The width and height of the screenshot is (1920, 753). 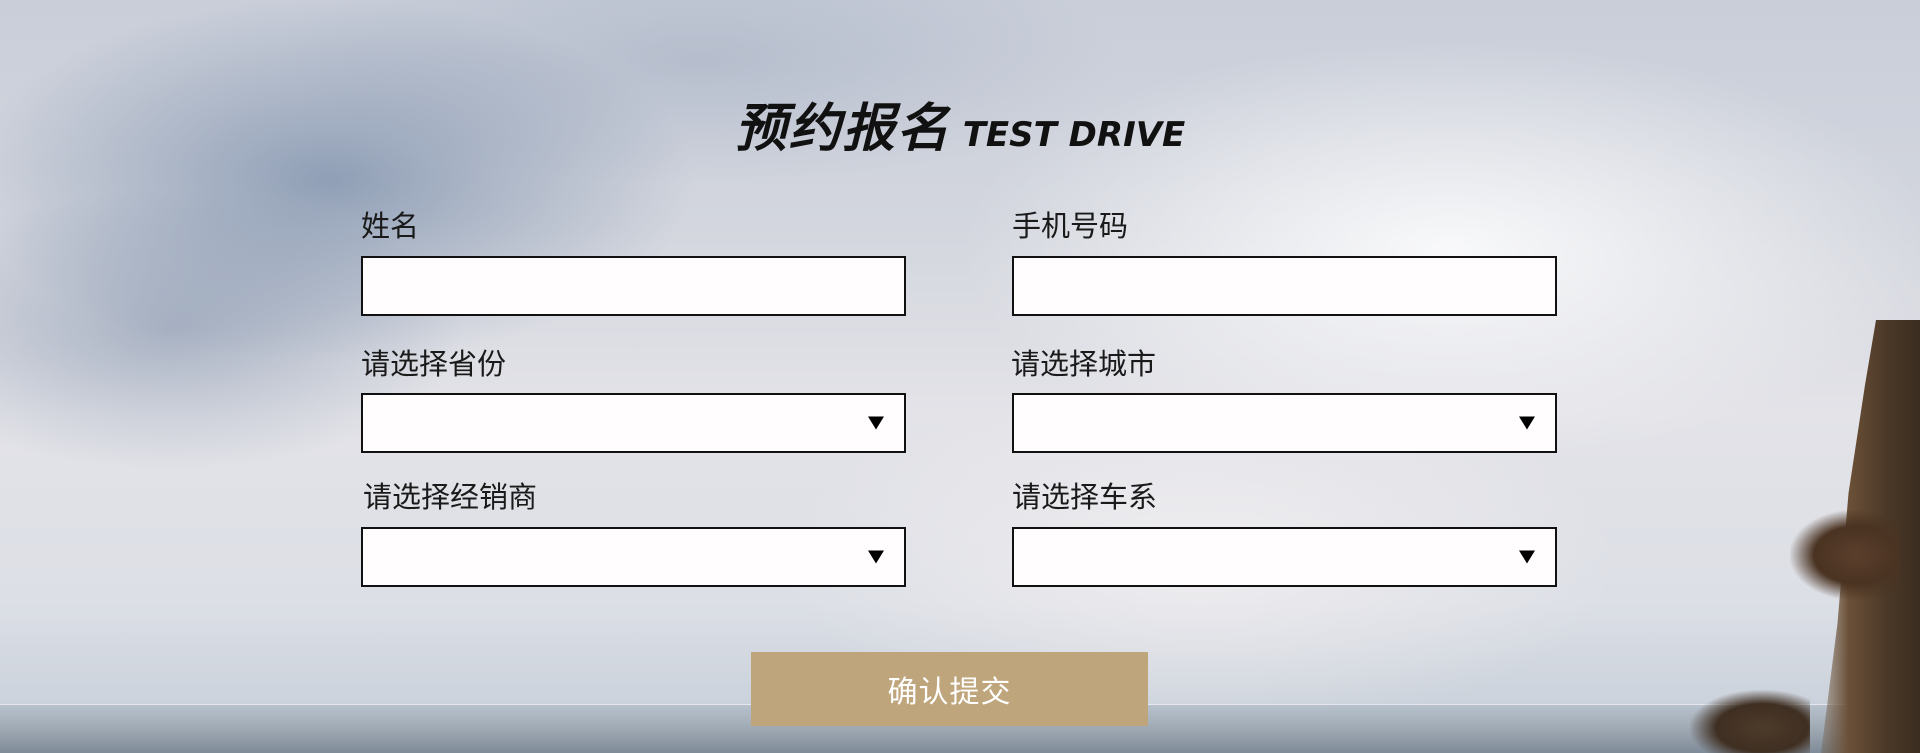 What do you see at coordinates (1085, 497) in the screenshot?
I see `series-label: 请选择车系` at bounding box center [1085, 497].